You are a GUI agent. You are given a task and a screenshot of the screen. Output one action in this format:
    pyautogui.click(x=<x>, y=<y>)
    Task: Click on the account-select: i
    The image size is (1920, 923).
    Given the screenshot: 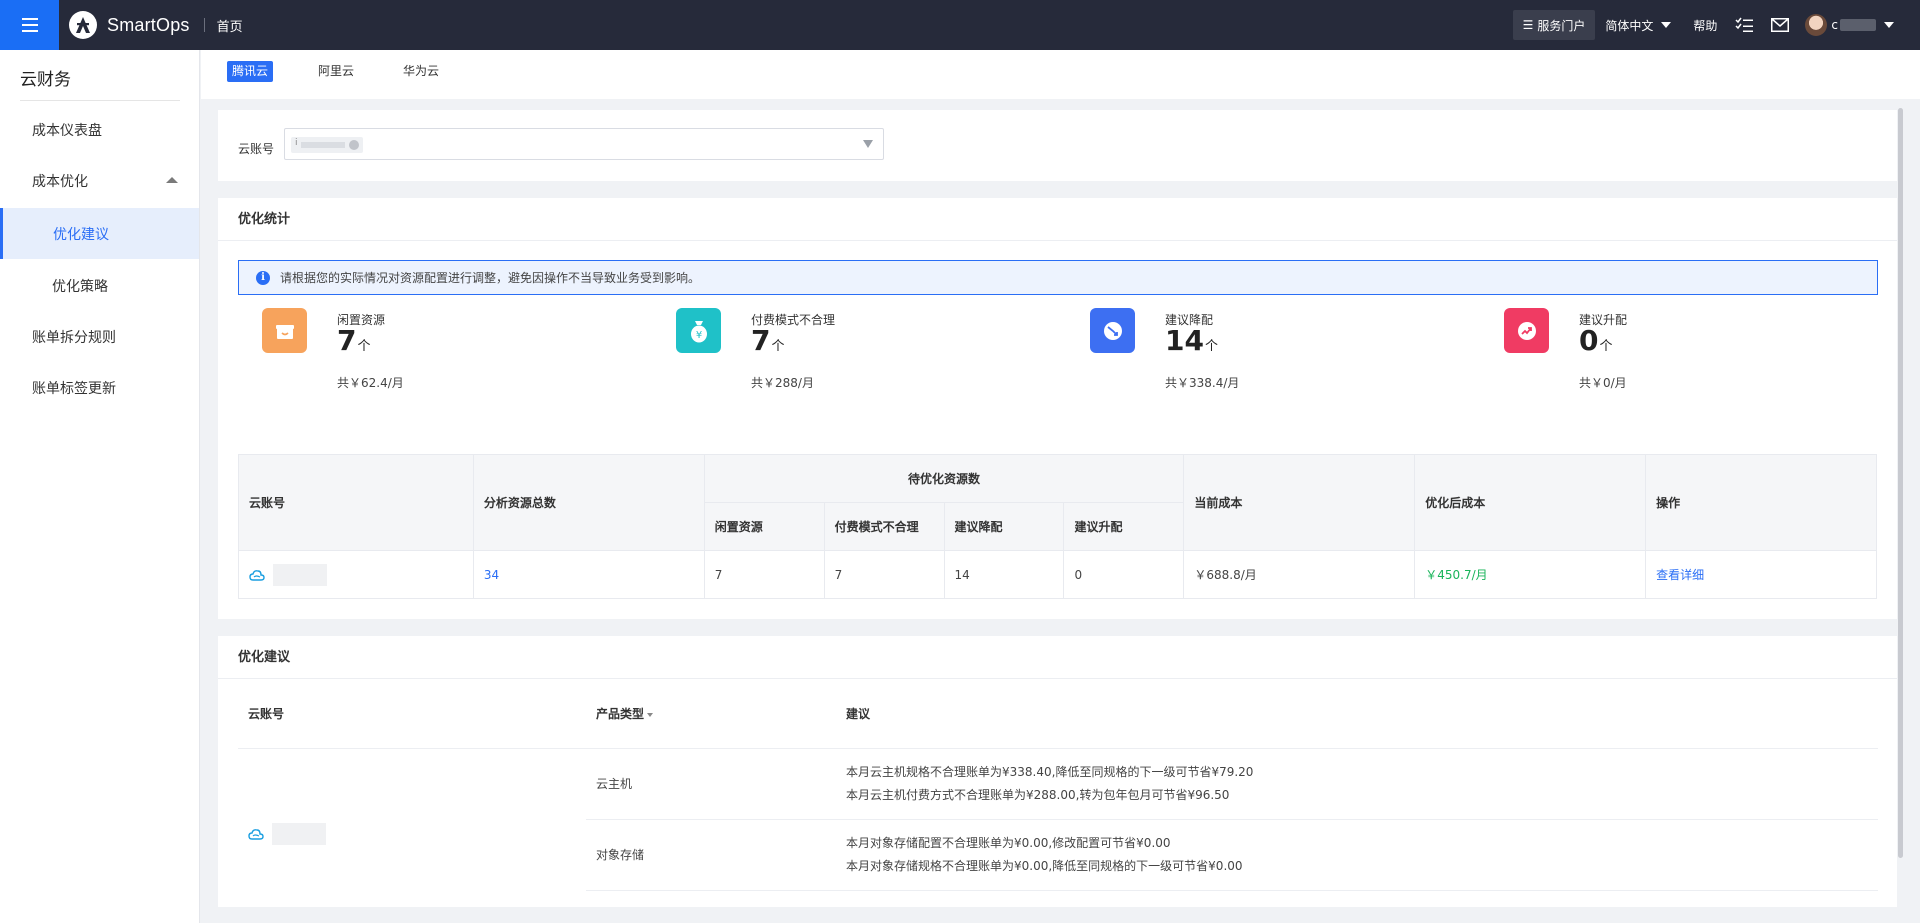 What is the action you would take?
    pyautogui.click(x=584, y=144)
    